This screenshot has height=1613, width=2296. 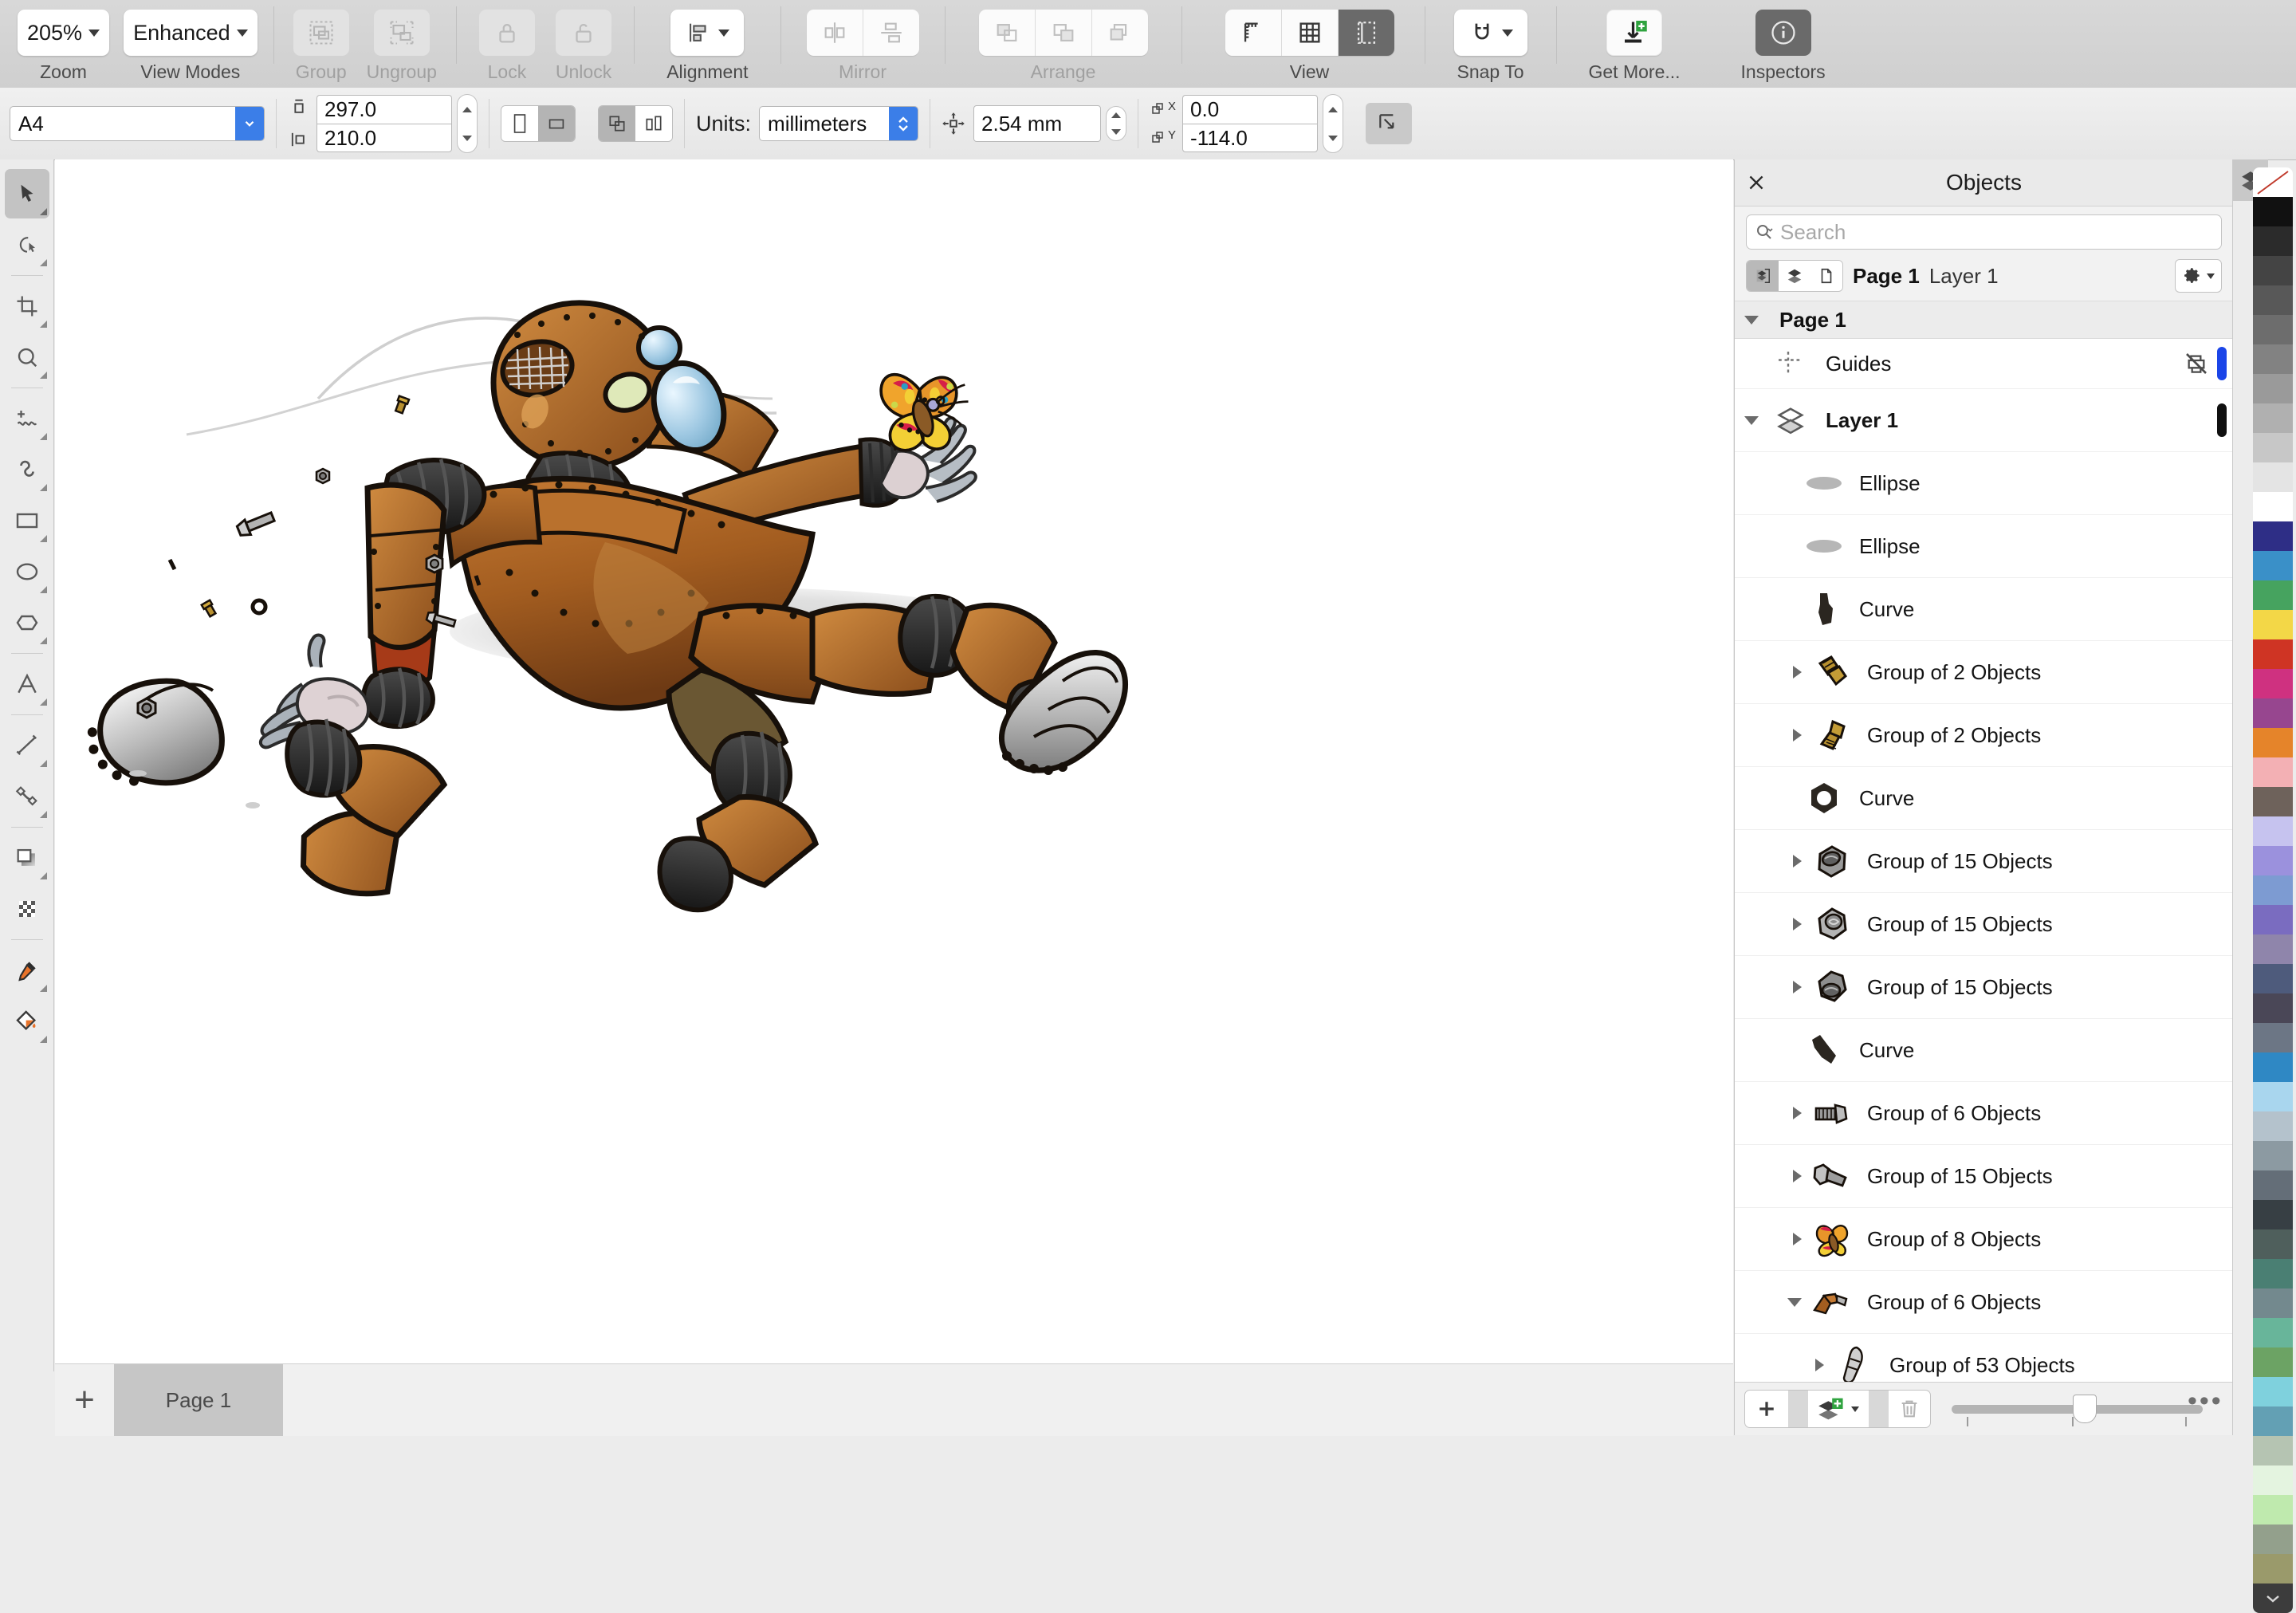 I want to click on inspectors-button, so click(x=1783, y=33).